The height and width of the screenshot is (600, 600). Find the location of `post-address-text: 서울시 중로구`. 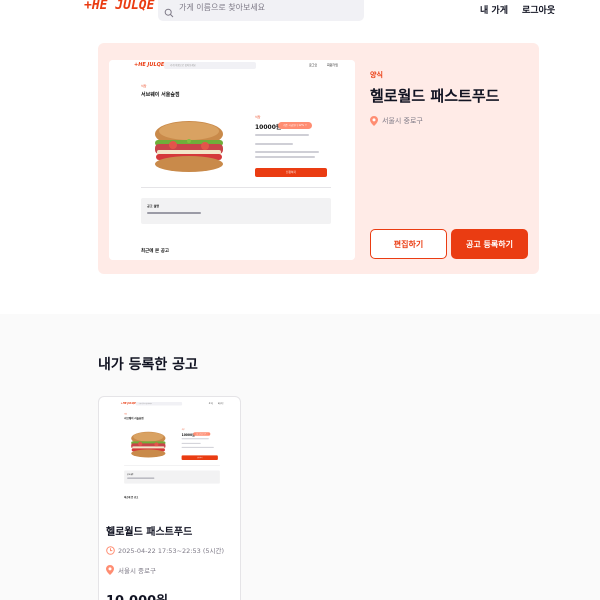

post-address-text: 서울시 중로구 is located at coordinates (137, 571).